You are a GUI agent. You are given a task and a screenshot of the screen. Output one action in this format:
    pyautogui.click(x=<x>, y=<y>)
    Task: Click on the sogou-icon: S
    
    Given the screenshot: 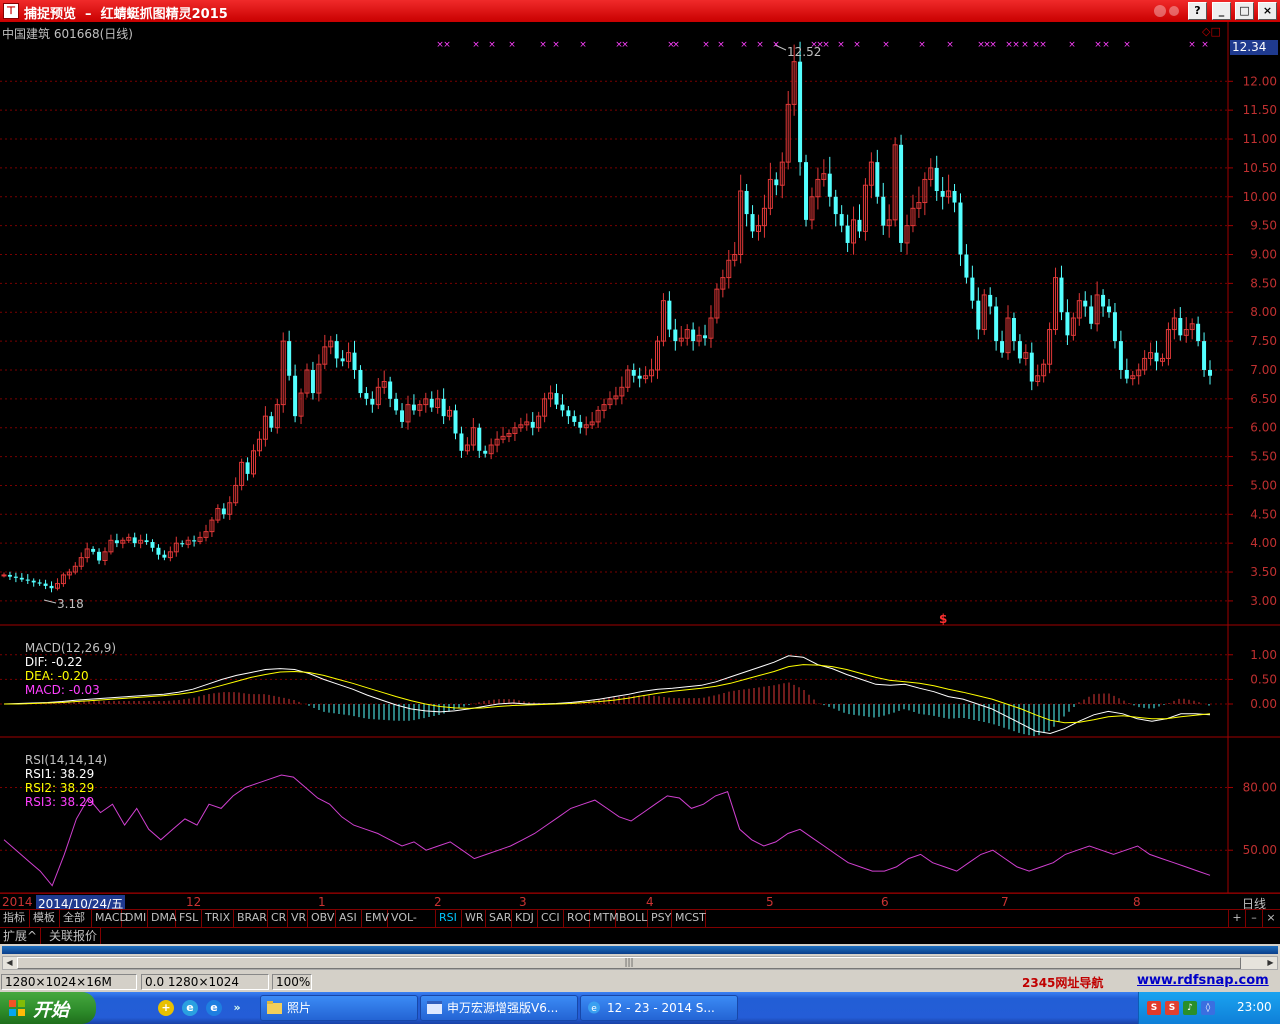 What is the action you would take?
    pyautogui.click(x=1172, y=1008)
    